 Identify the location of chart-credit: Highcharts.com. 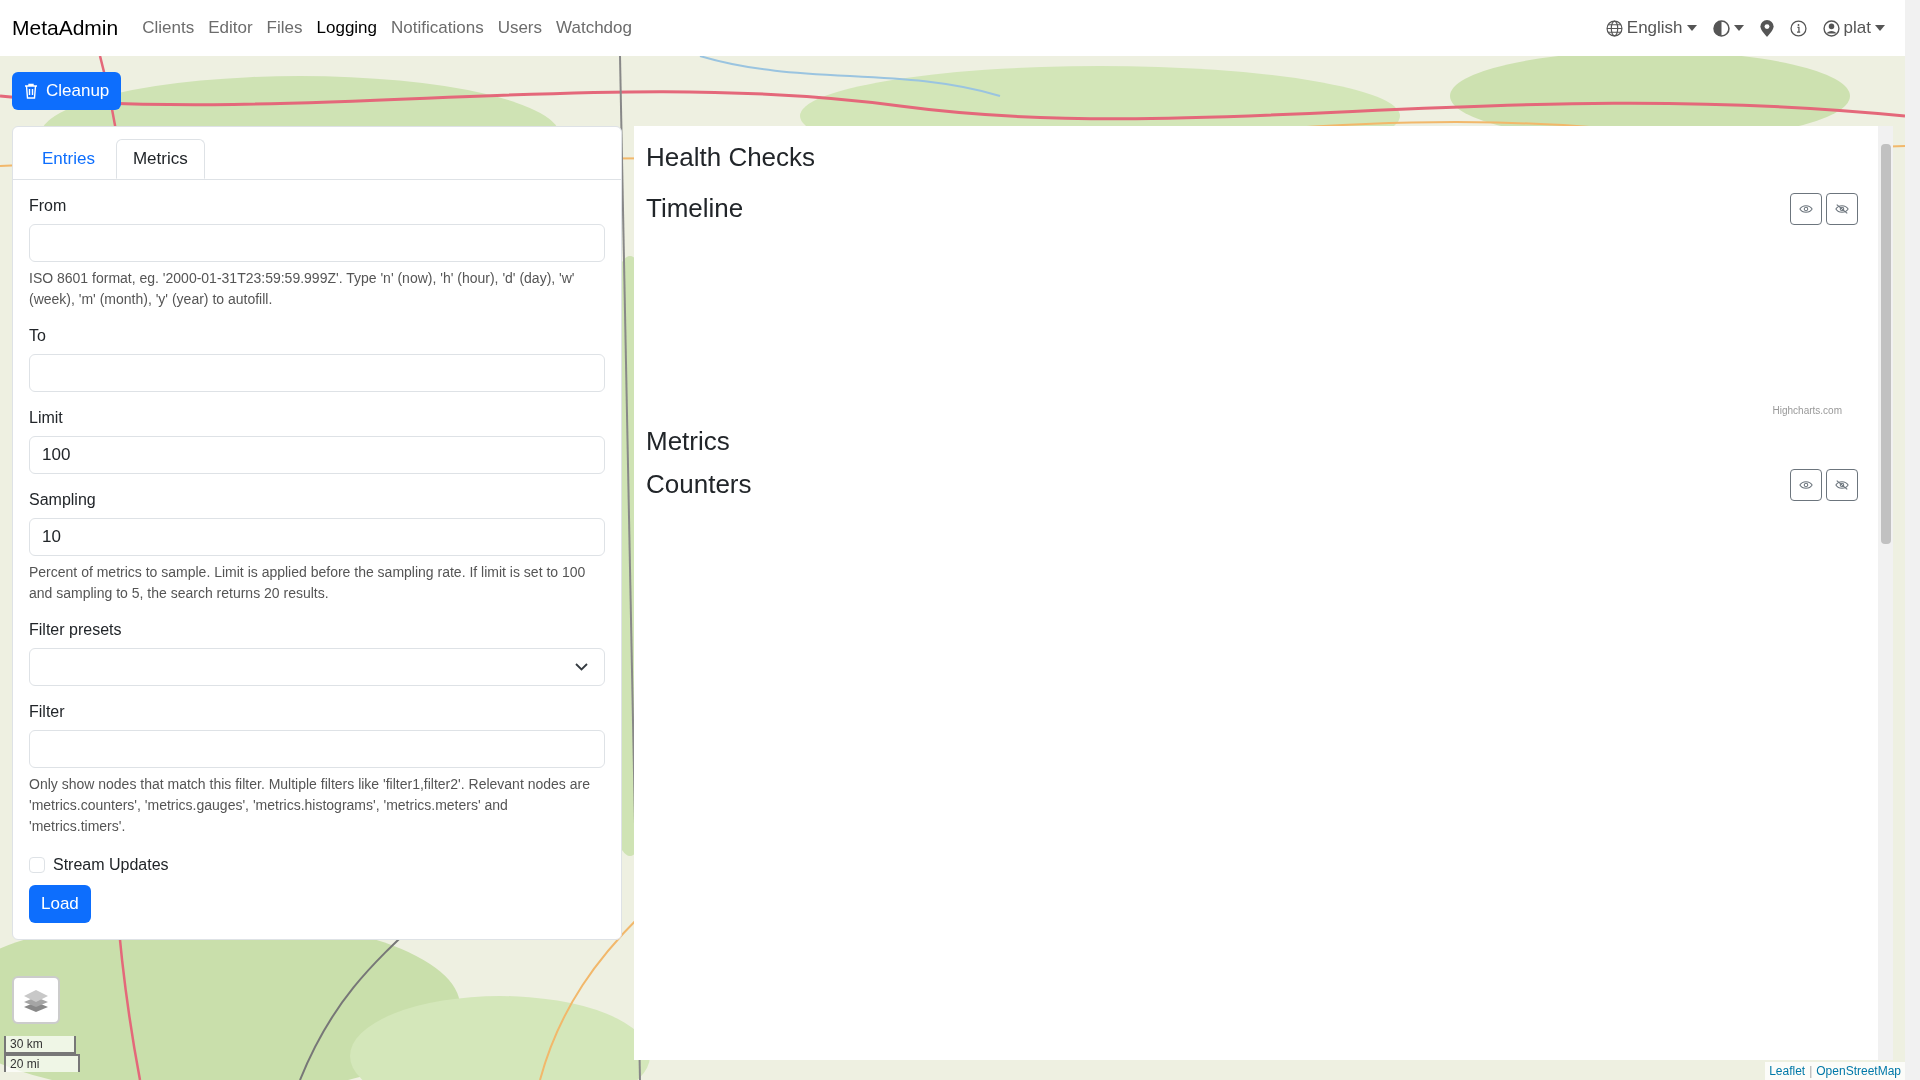
(1807, 410).